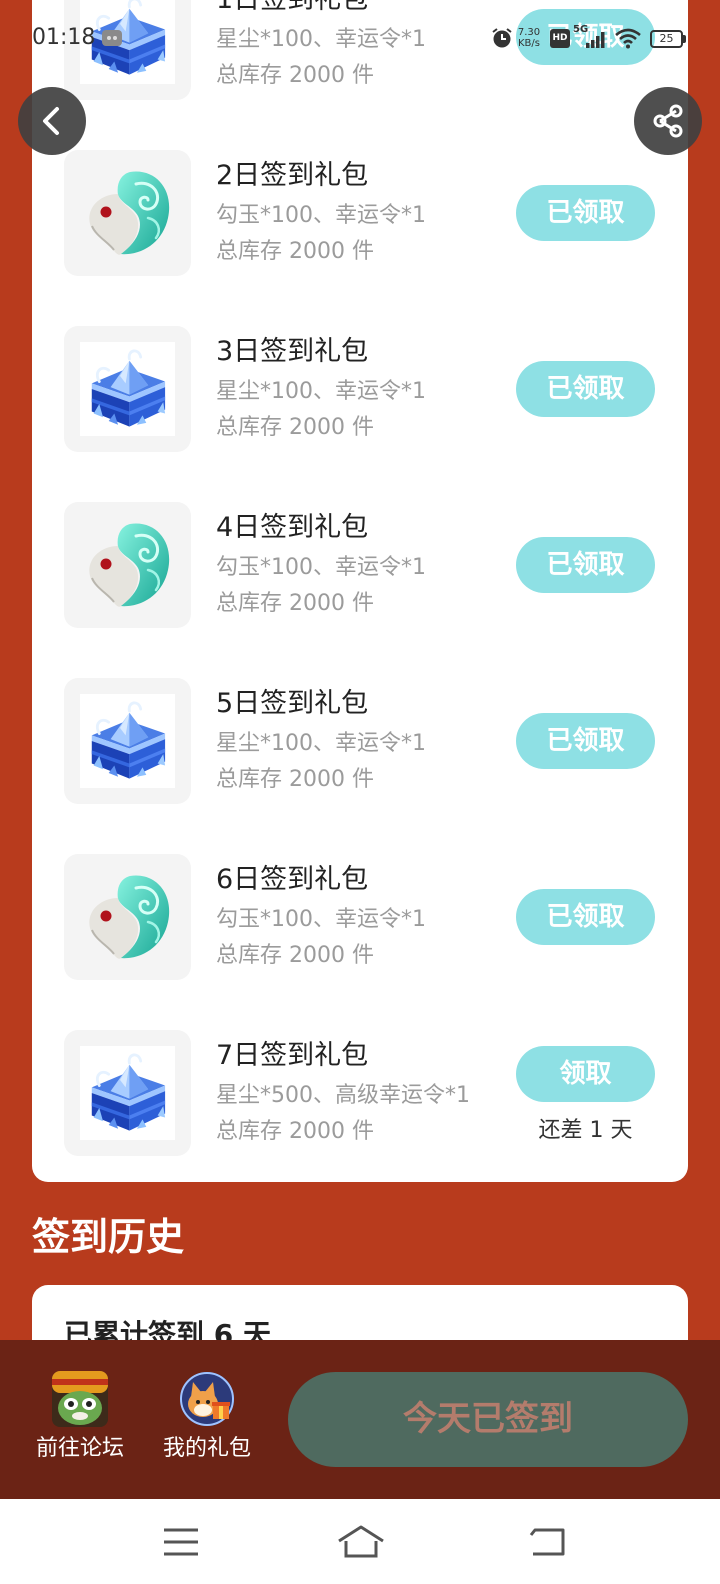  I want to click on notification-icon, so click(112, 38).